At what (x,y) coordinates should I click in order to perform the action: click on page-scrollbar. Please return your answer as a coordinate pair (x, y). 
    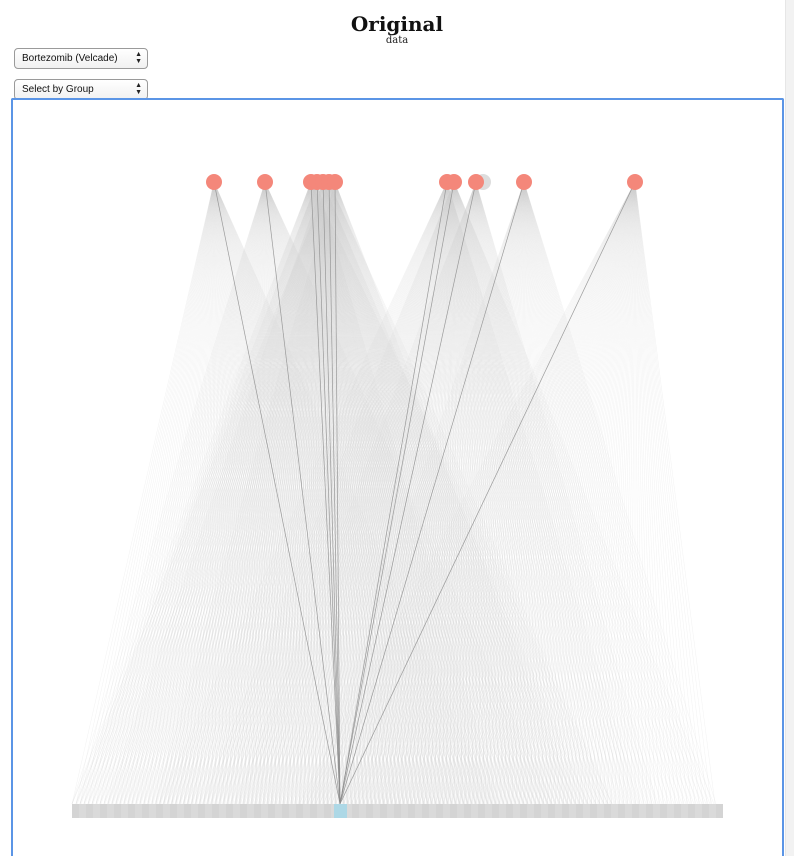
    Looking at the image, I should click on (789, 428).